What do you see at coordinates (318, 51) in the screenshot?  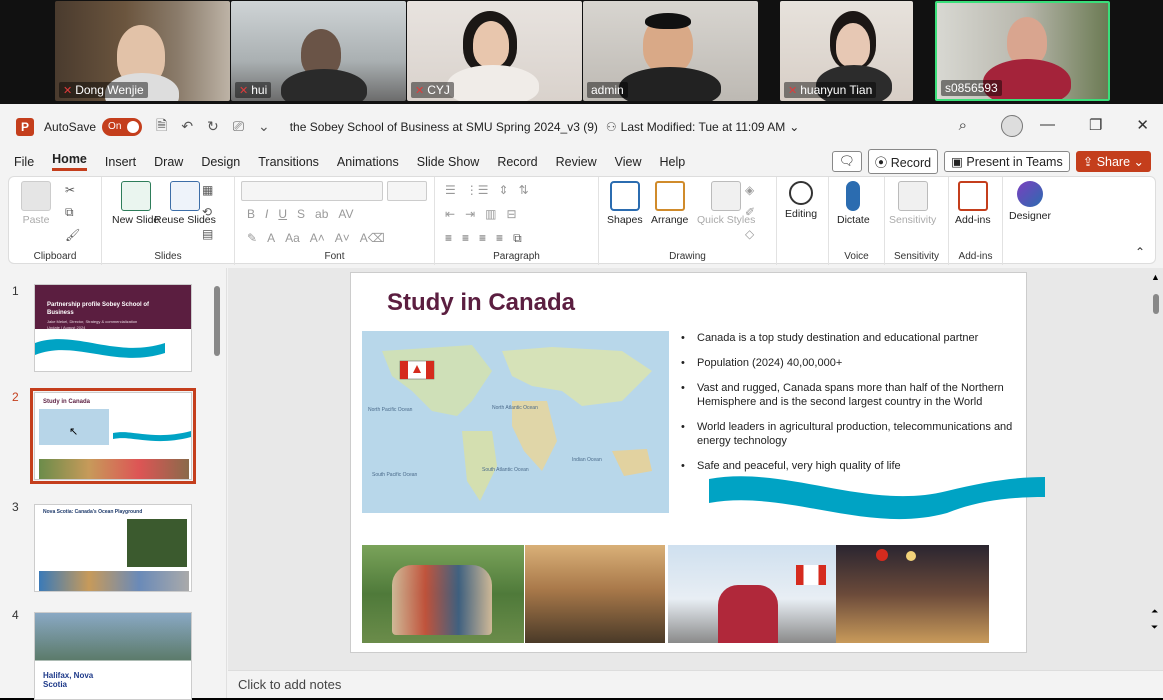 I see `participant-tile: ✕ hui` at bounding box center [318, 51].